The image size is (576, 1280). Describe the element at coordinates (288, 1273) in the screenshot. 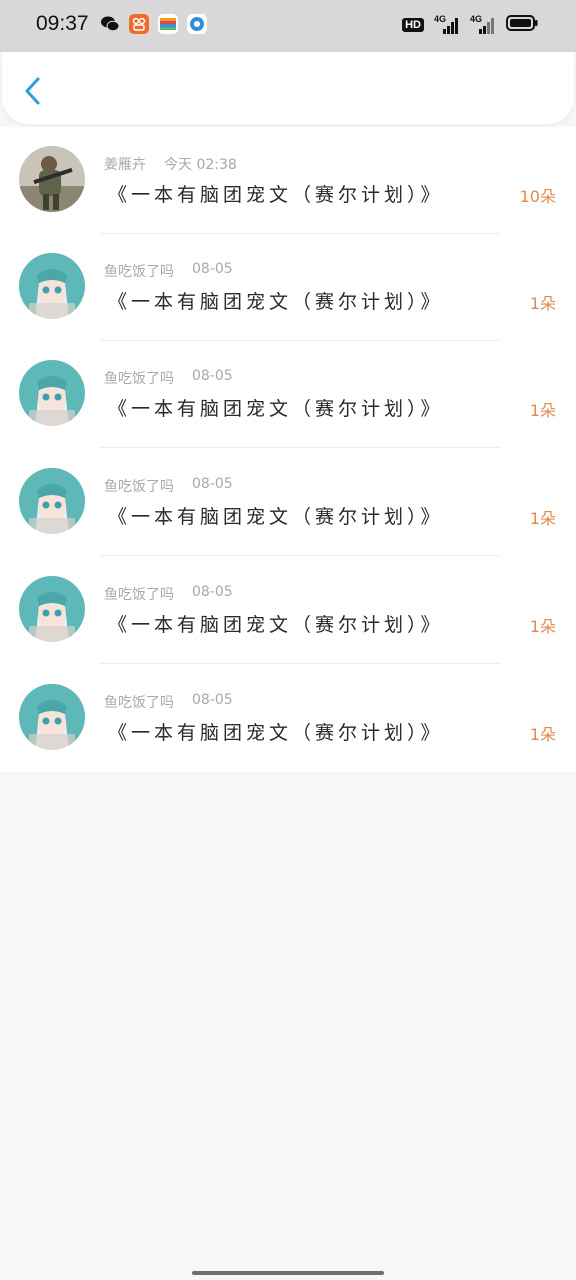

I see `home-indicator` at that location.